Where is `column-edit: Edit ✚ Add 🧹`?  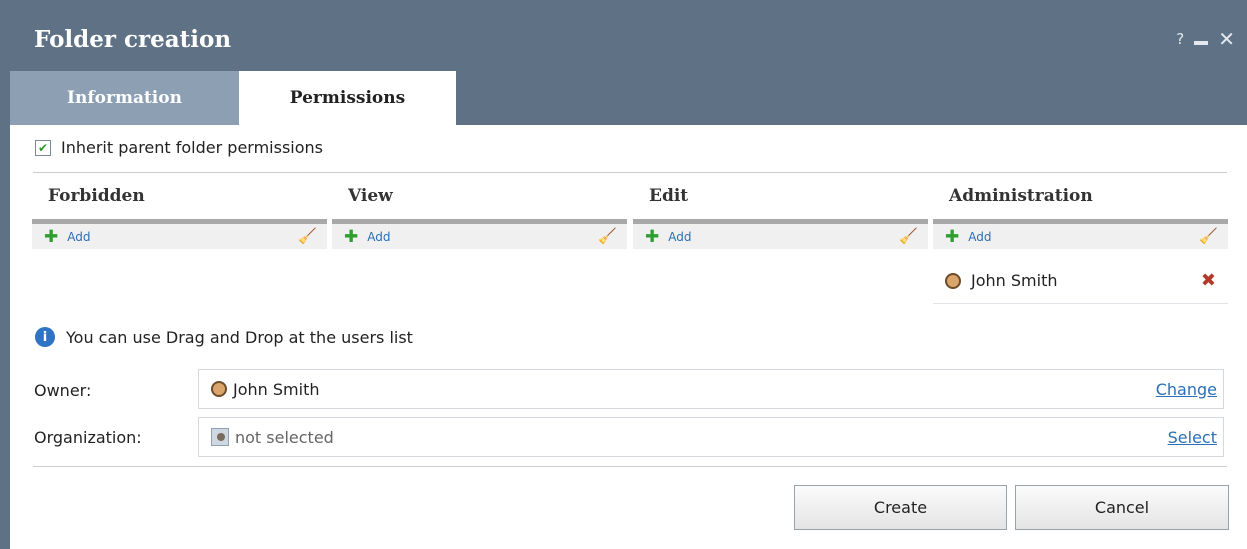
column-edit: Edit ✚ Add 🧹 is located at coordinates (780, 210).